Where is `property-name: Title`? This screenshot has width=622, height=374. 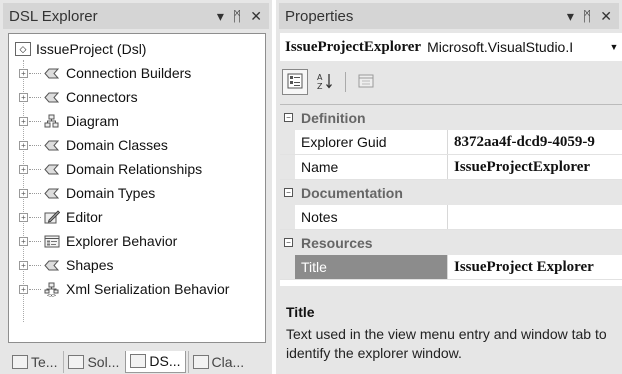
property-name: Title is located at coordinates (371, 267).